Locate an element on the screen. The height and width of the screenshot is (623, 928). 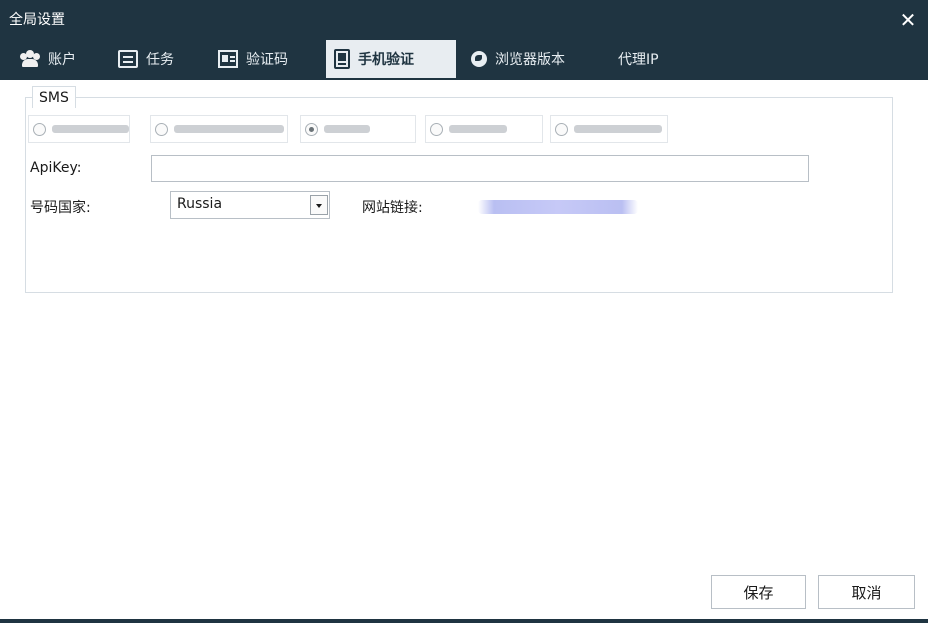
tab-label: 手机验证 is located at coordinates (386, 60).